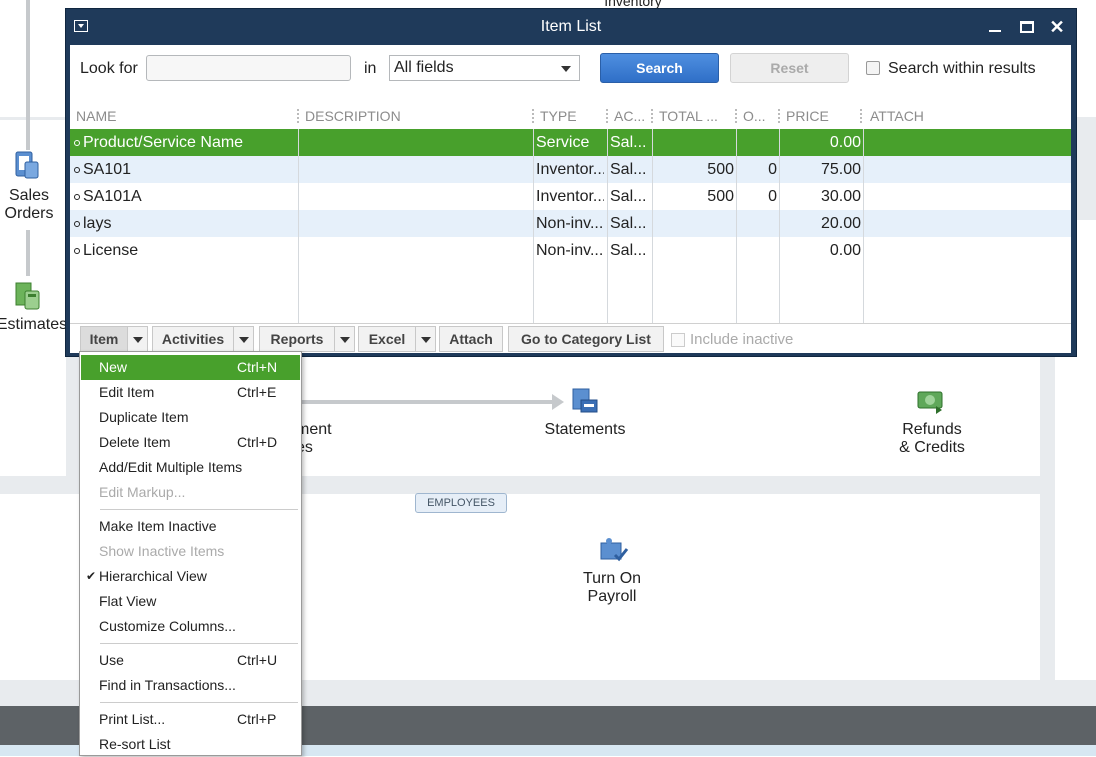 The width and height of the screenshot is (1096, 757). Describe the element at coordinates (248, 68) in the screenshot. I see `look-for-input` at that location.